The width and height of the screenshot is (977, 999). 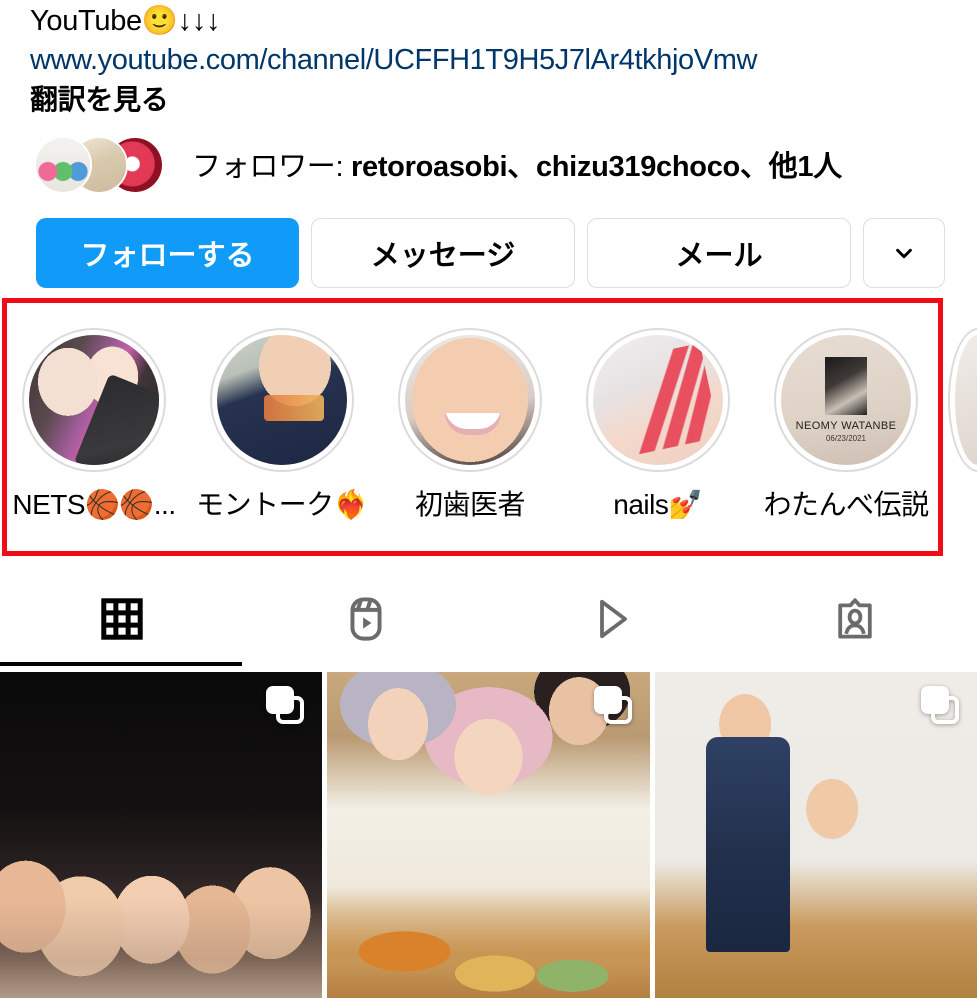 I want to click on followers-text: フォロワー: retoroasobi、chizu319choco、他1人, so click(x=517, y=167).